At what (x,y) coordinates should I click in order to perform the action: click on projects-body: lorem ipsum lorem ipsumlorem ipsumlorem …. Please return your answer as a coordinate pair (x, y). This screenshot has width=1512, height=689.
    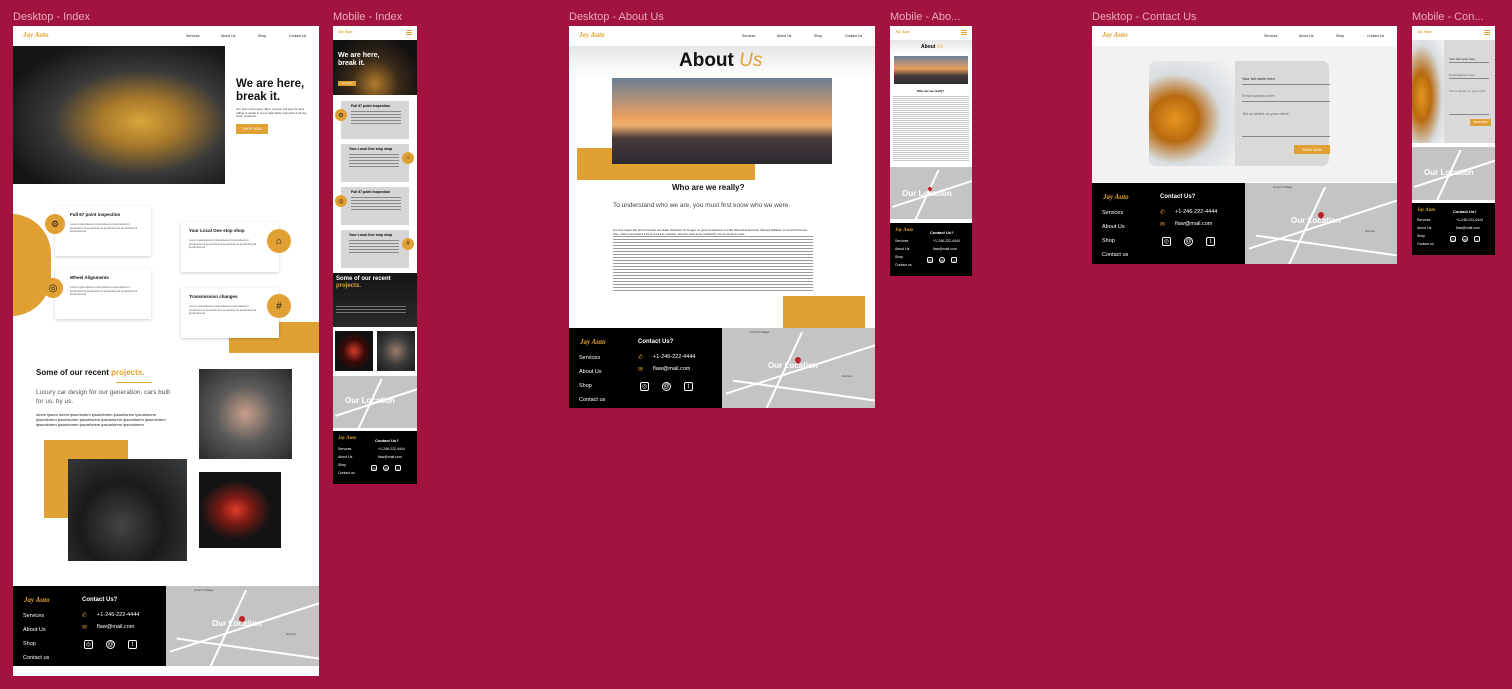
    Looking at the image, I should click on (101, 419).